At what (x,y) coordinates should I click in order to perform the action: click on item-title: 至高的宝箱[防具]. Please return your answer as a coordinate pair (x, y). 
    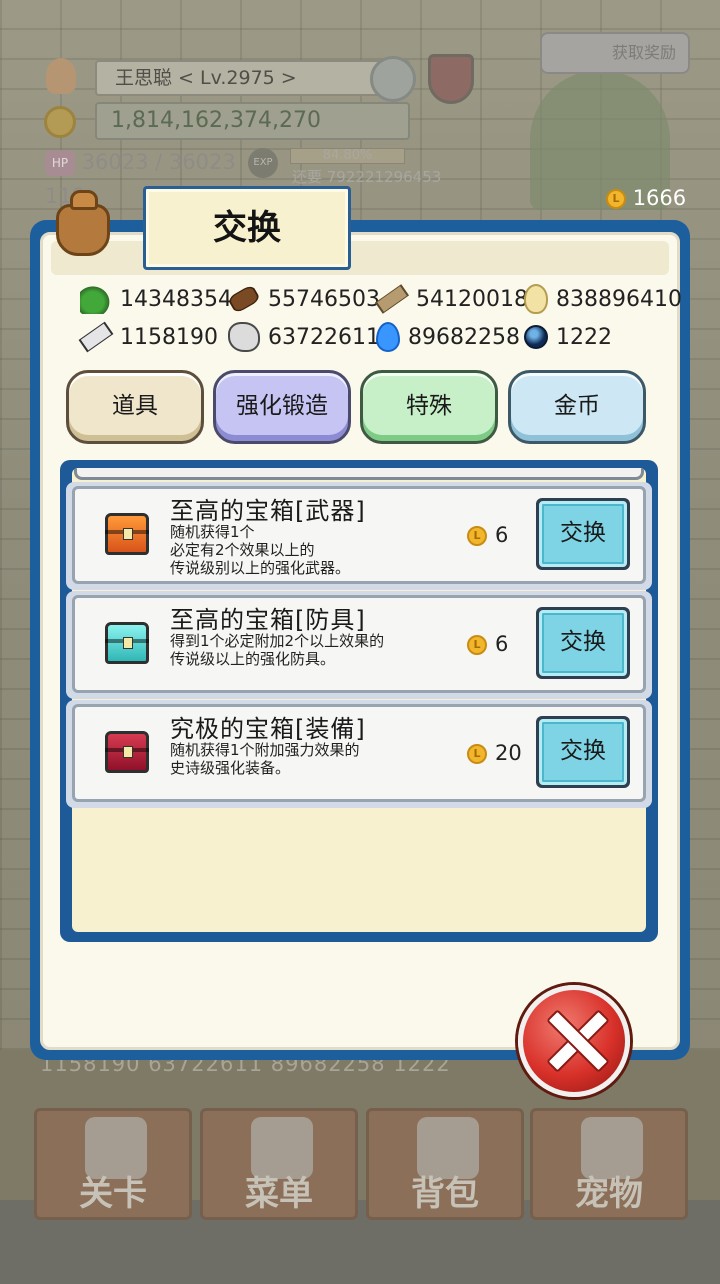
    Looking at the image, I should click on (268, 620).